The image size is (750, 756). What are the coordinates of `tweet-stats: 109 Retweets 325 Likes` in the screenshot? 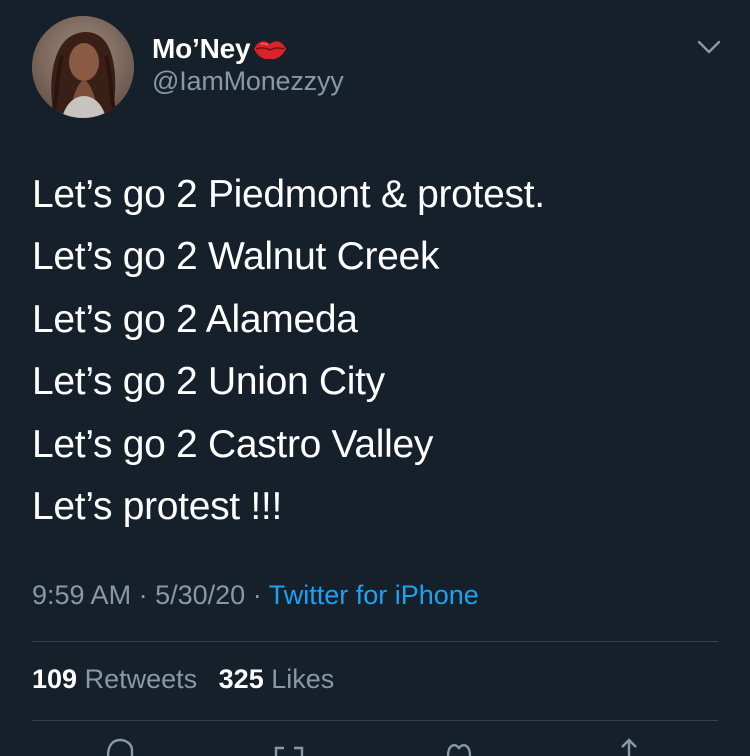 It's located at (190, 679).